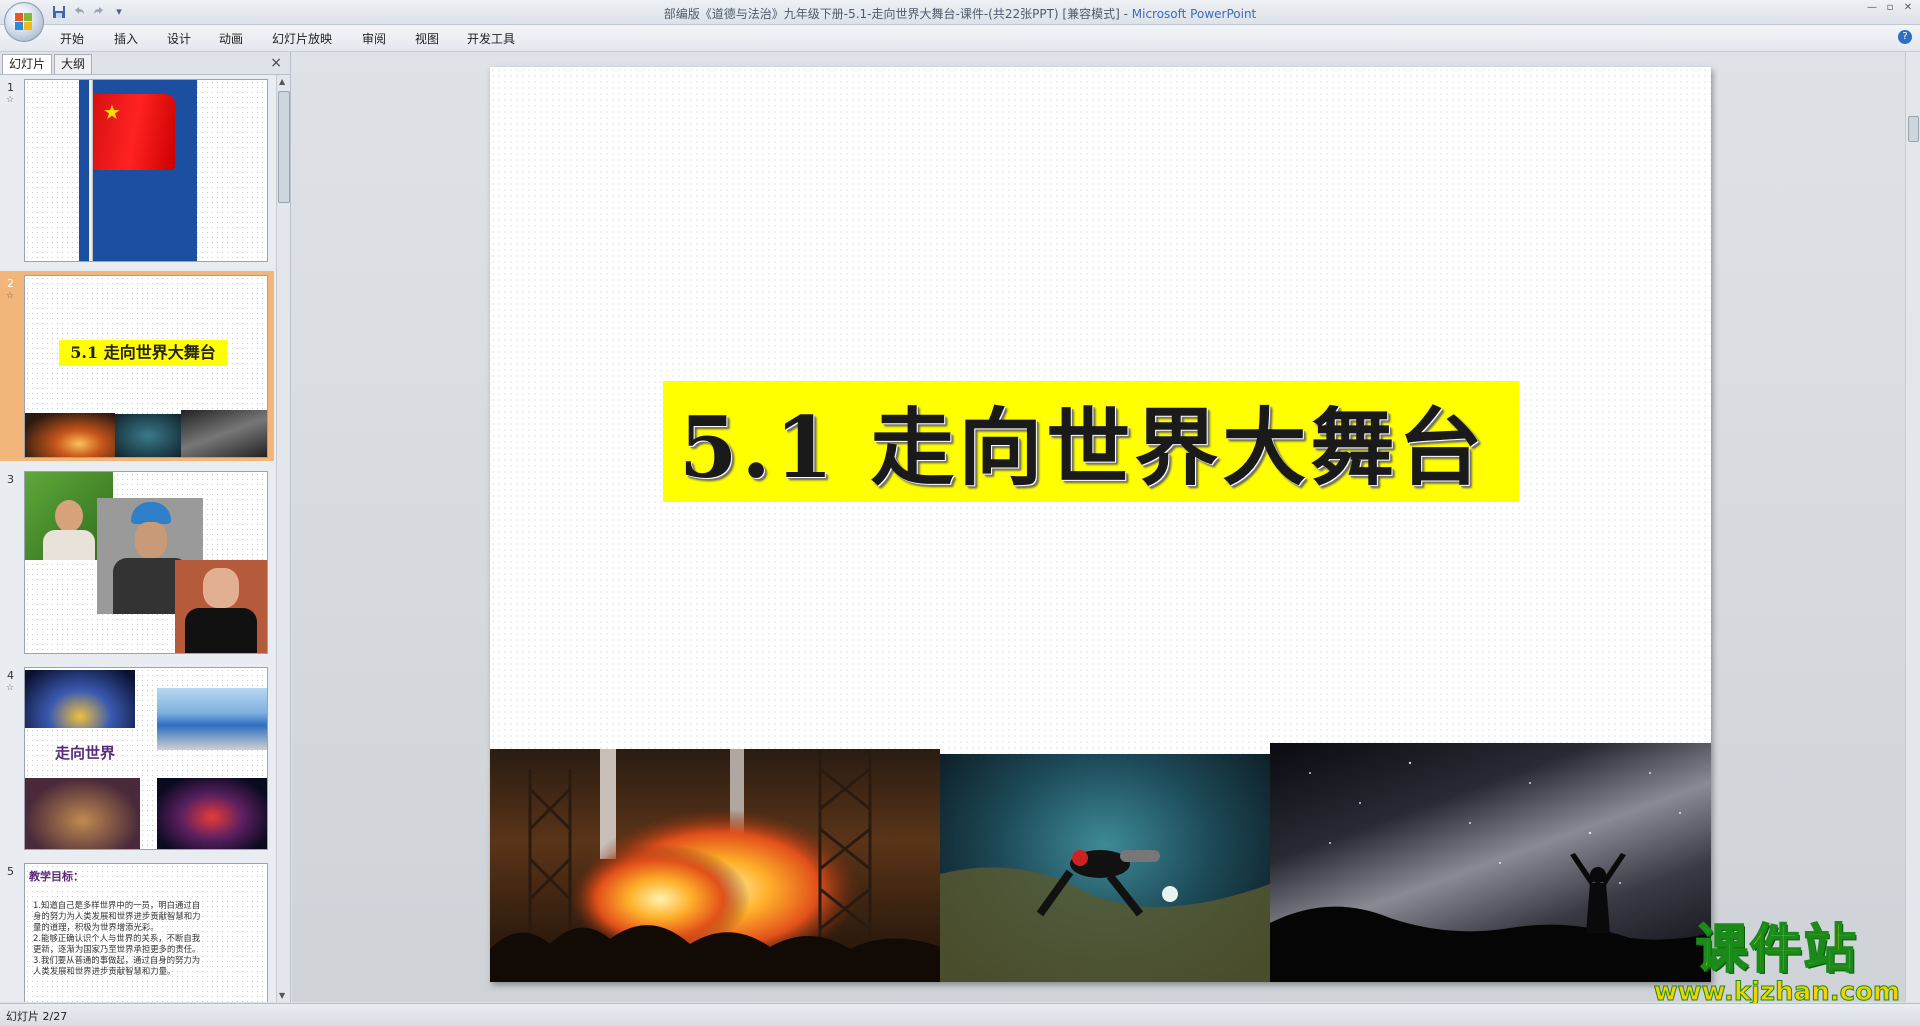  Describe the element at coordinates (10, 479) in the screenshot. I see `slide-number: 3` at that location.